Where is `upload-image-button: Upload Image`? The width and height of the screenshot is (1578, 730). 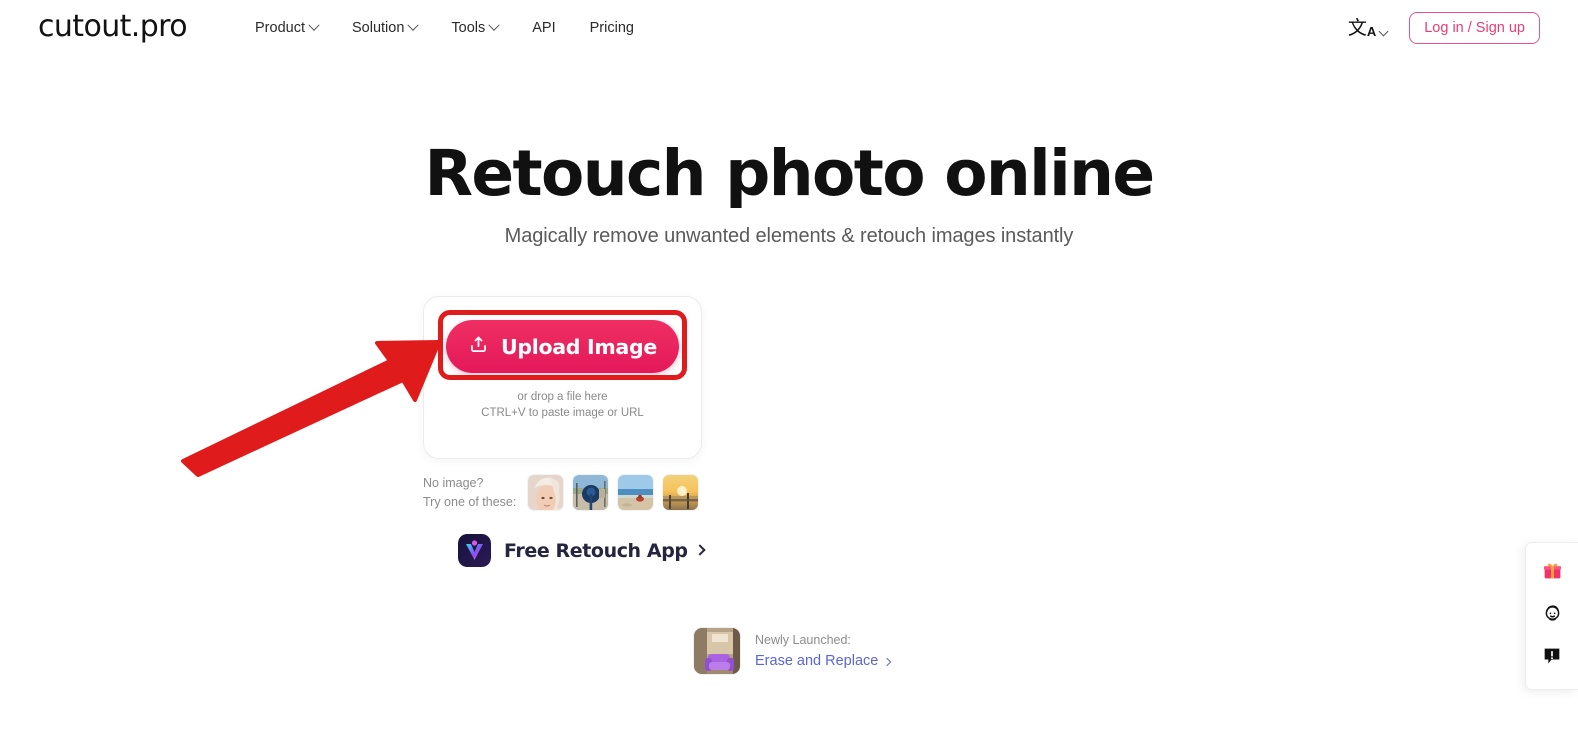
upload-image-button: Upload Image is located at coordinates (562, 346).